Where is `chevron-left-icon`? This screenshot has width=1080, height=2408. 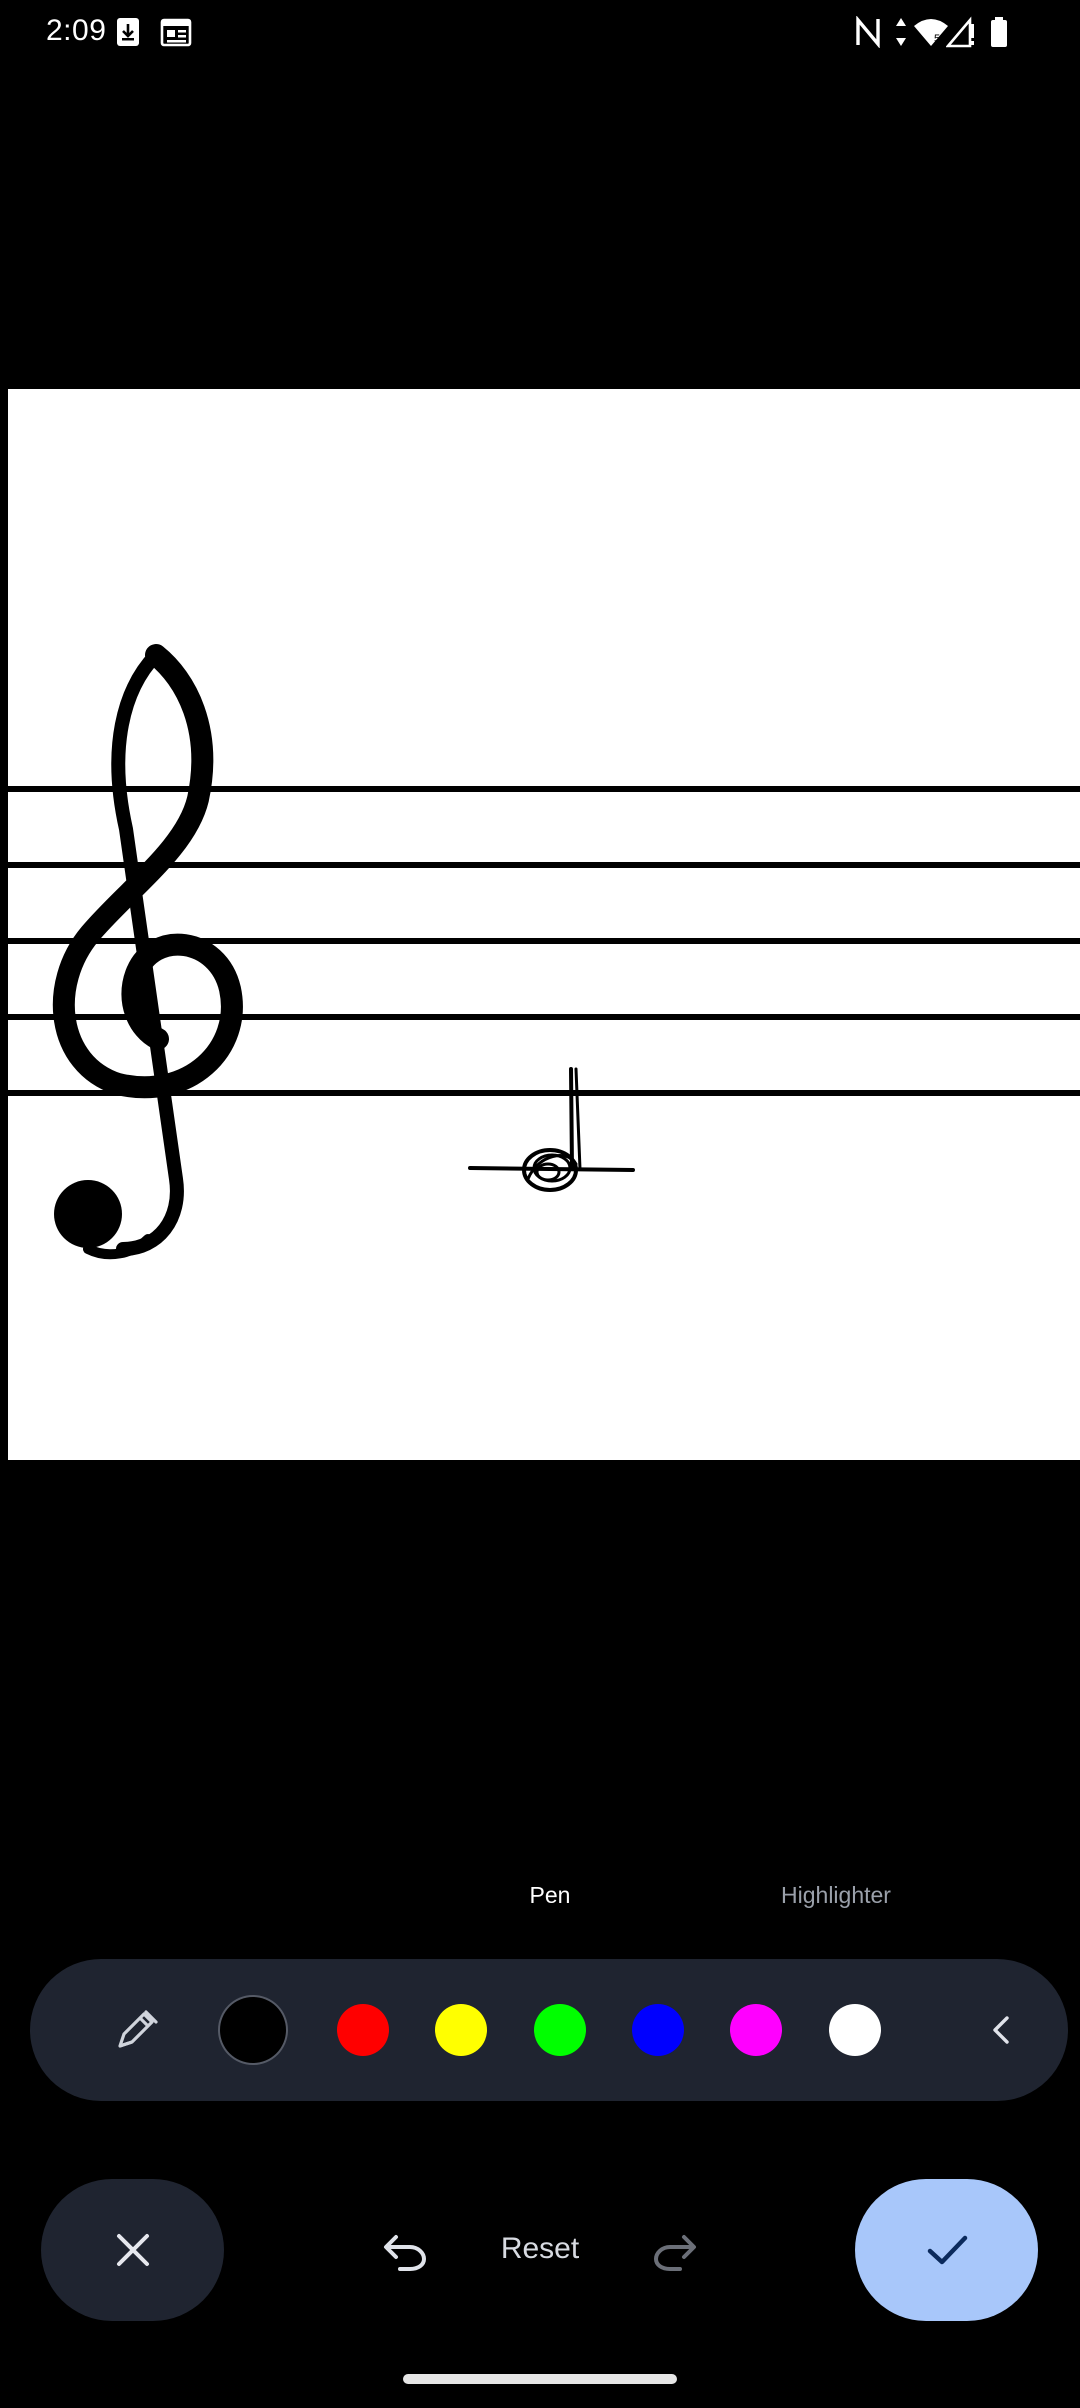
chevron-left-icon is located at coordinates (1001, 2030).